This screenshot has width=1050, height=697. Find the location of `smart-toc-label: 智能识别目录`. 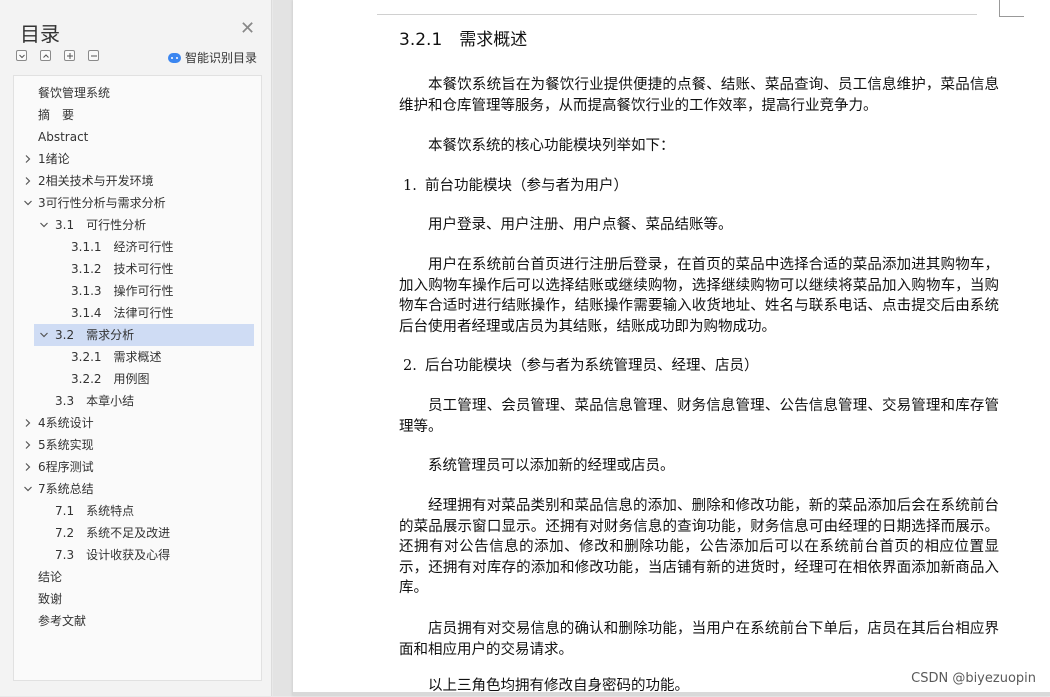

smart-toc-label: 智能识别目录 is located at coordinates (221, 58).